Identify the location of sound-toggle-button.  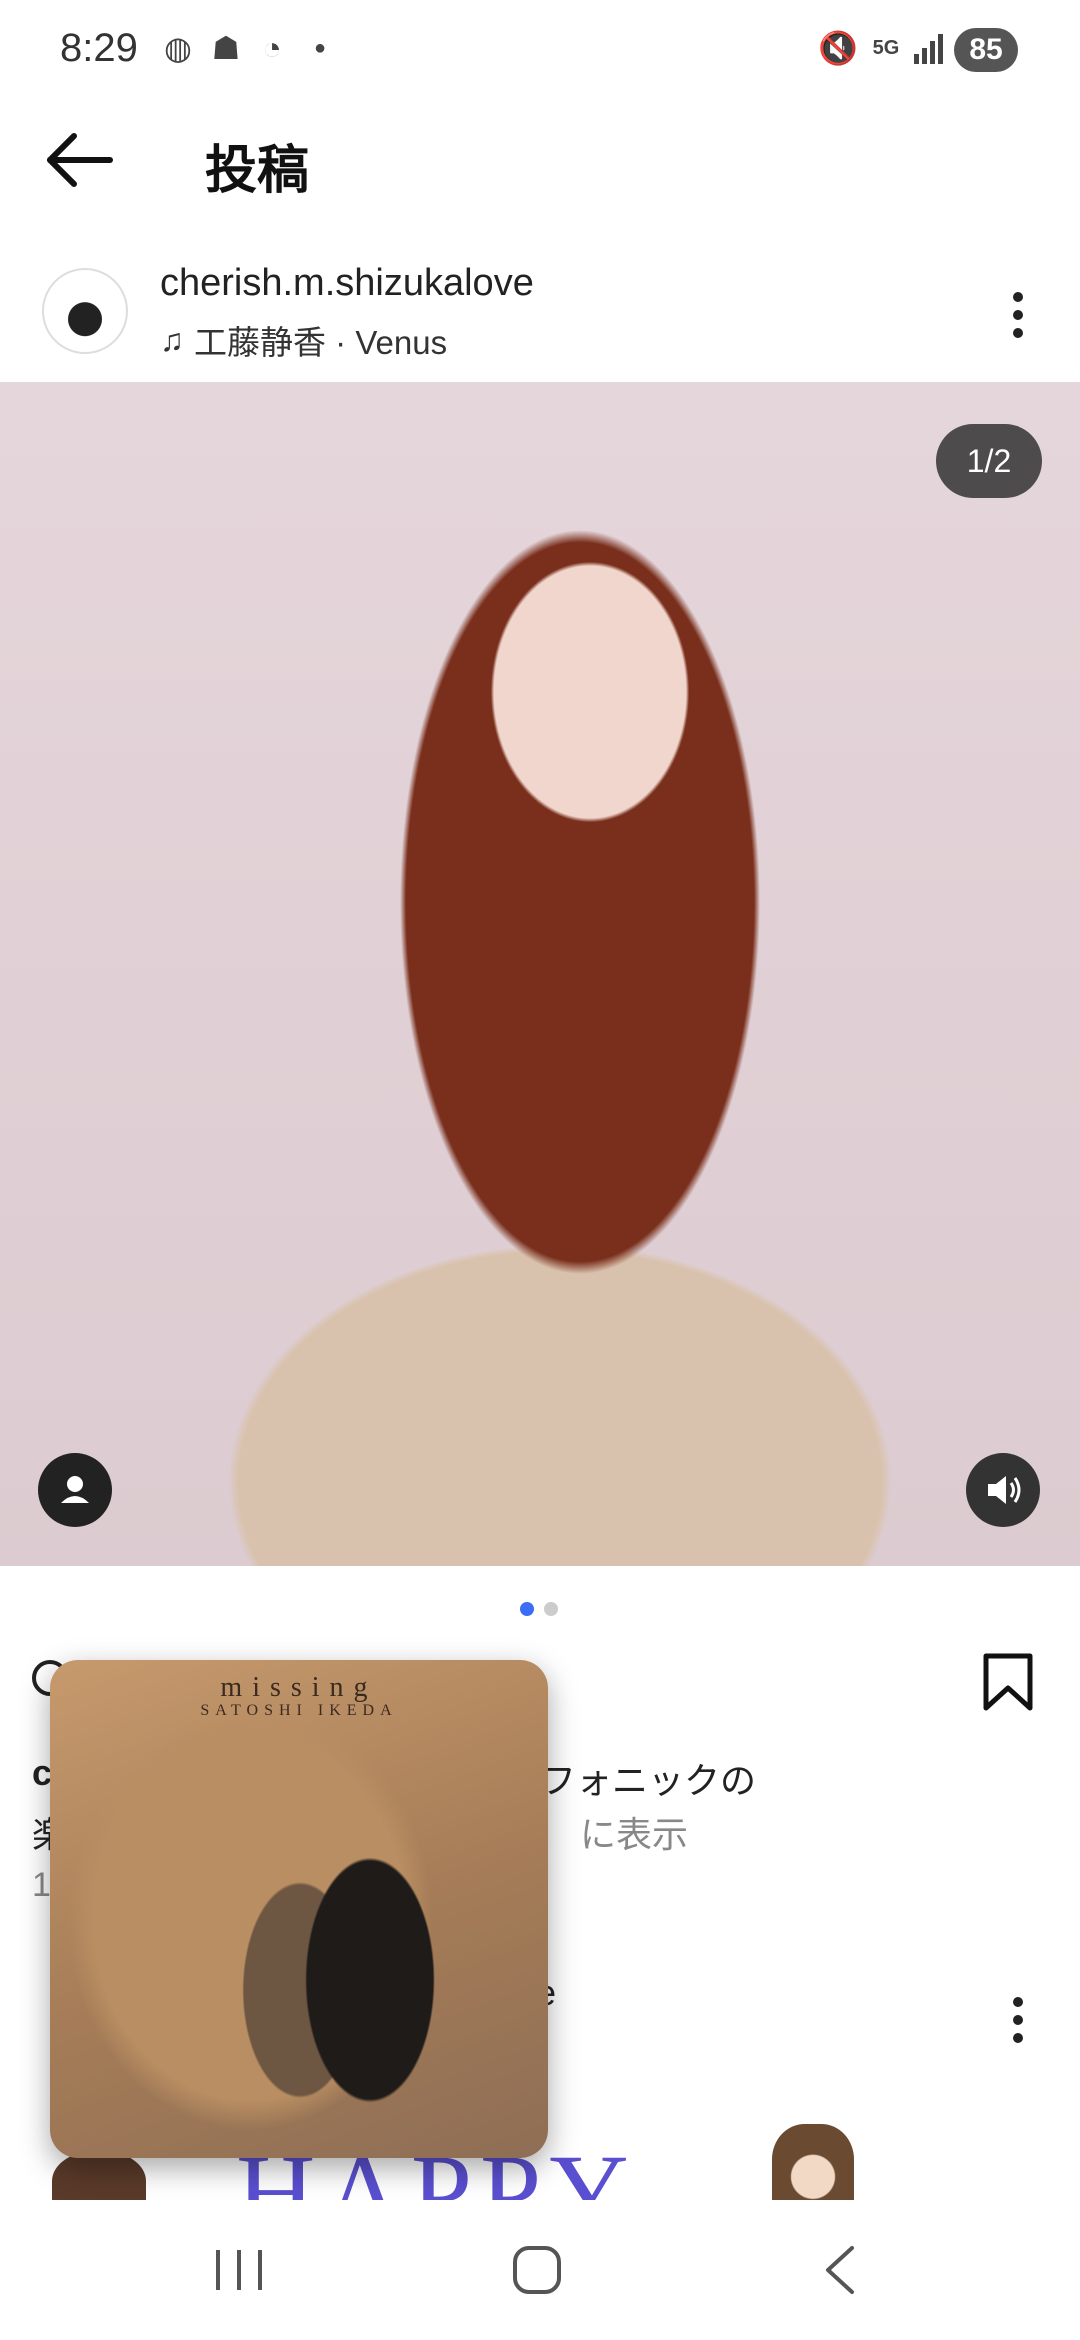
(1003, 1490).